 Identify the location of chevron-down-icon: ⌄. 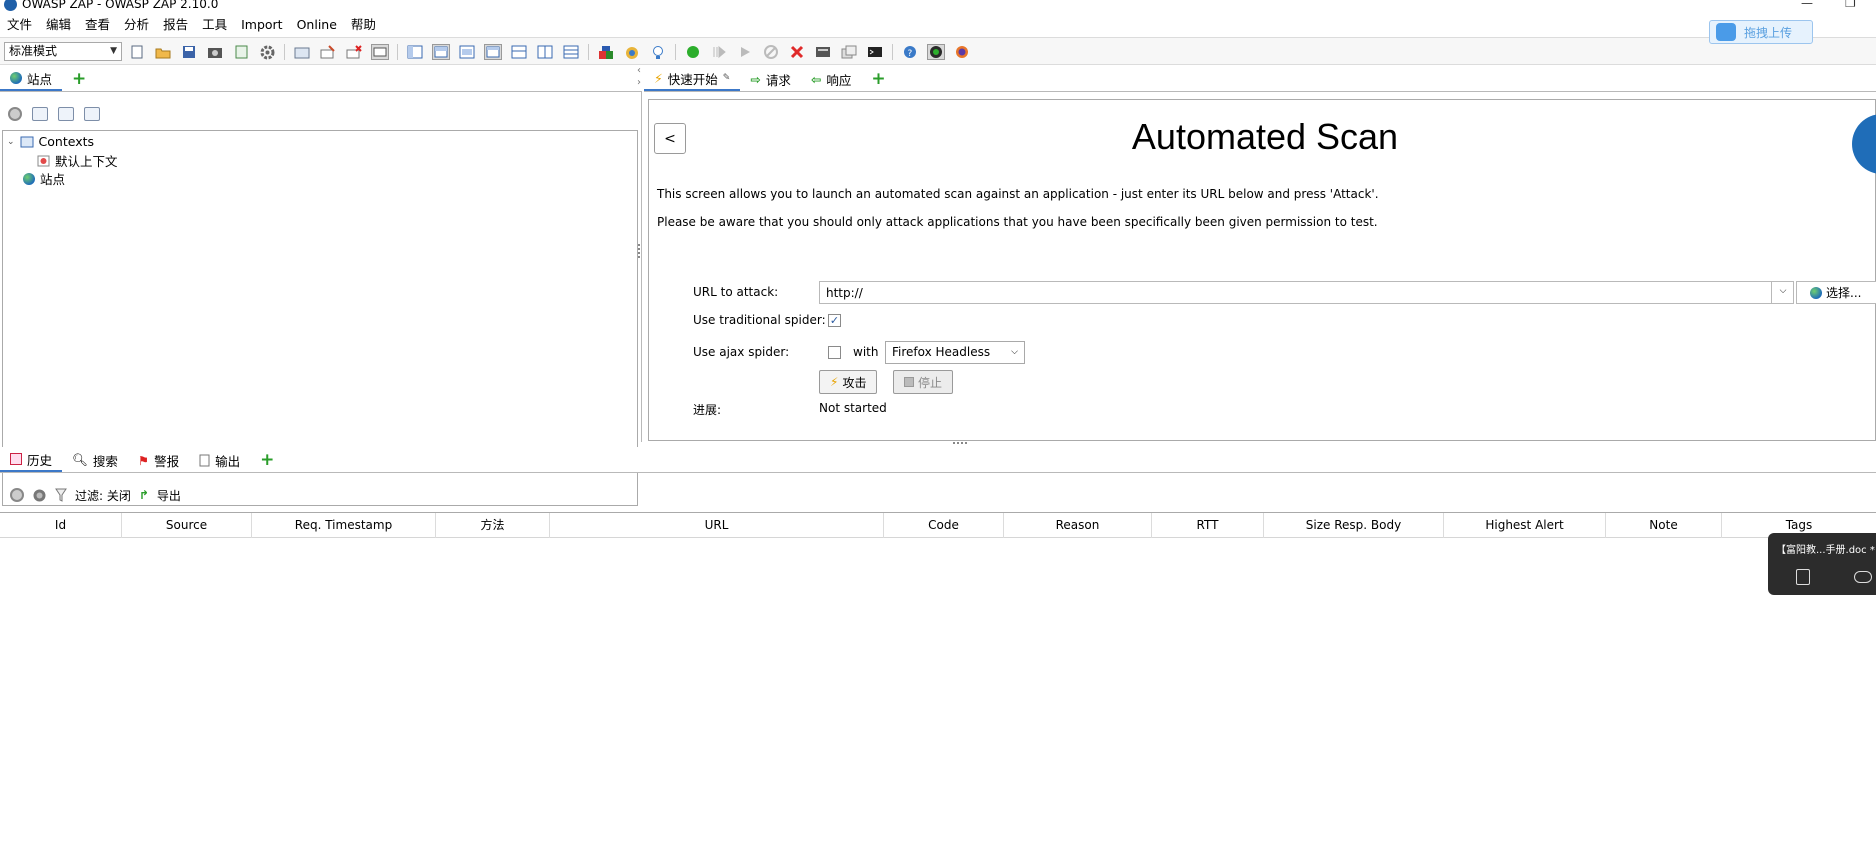
(11, 142).